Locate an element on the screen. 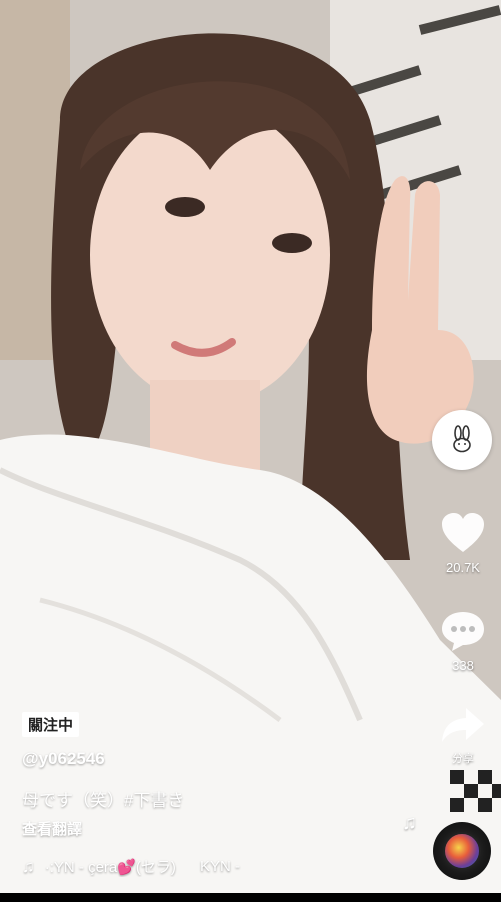  comment-action: 338 is located at coordinates (463, 641).